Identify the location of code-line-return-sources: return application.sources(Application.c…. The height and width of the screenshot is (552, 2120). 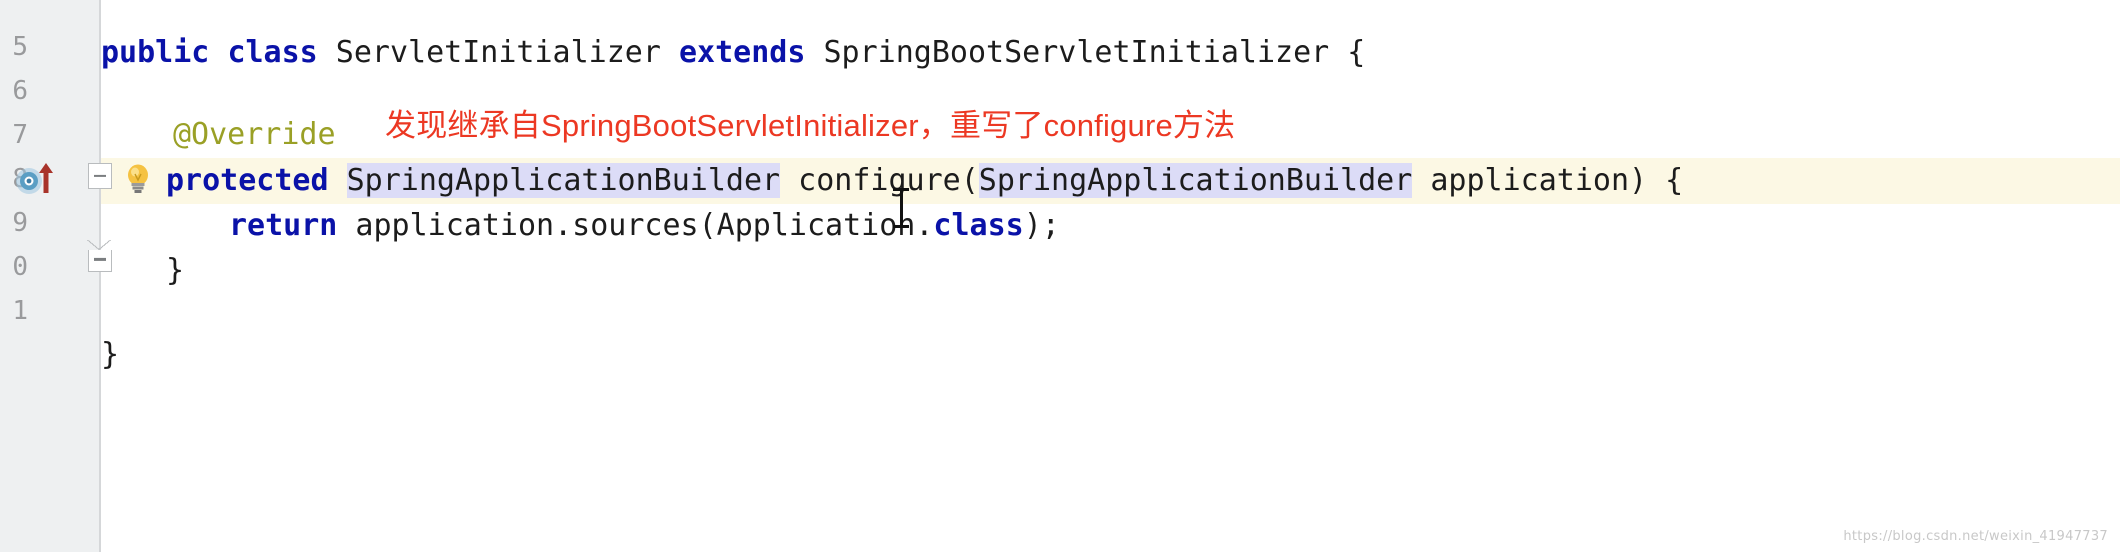
(644, 226).